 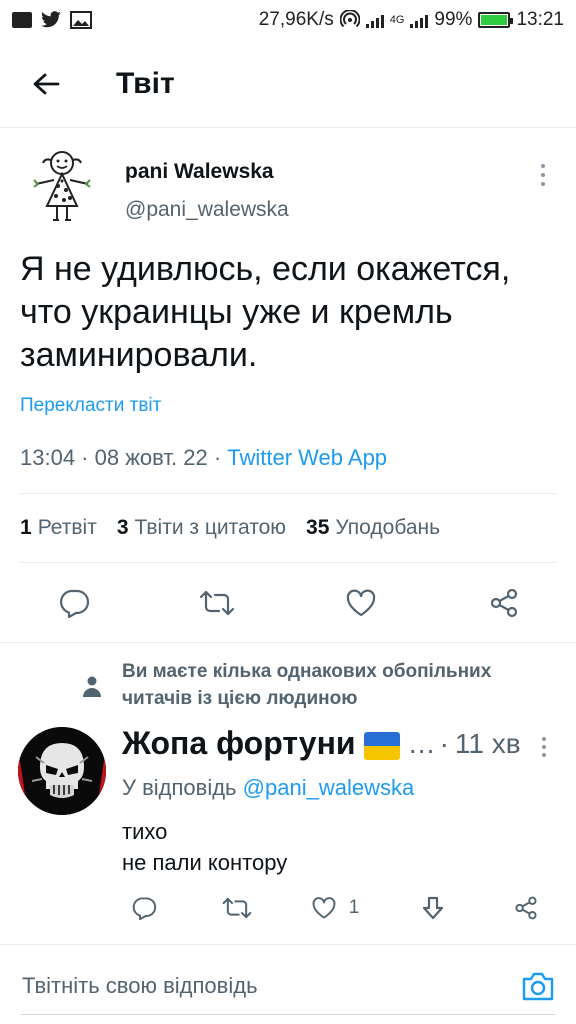 I want to click on reply-like-button: 1, so click(x=335, y=908).